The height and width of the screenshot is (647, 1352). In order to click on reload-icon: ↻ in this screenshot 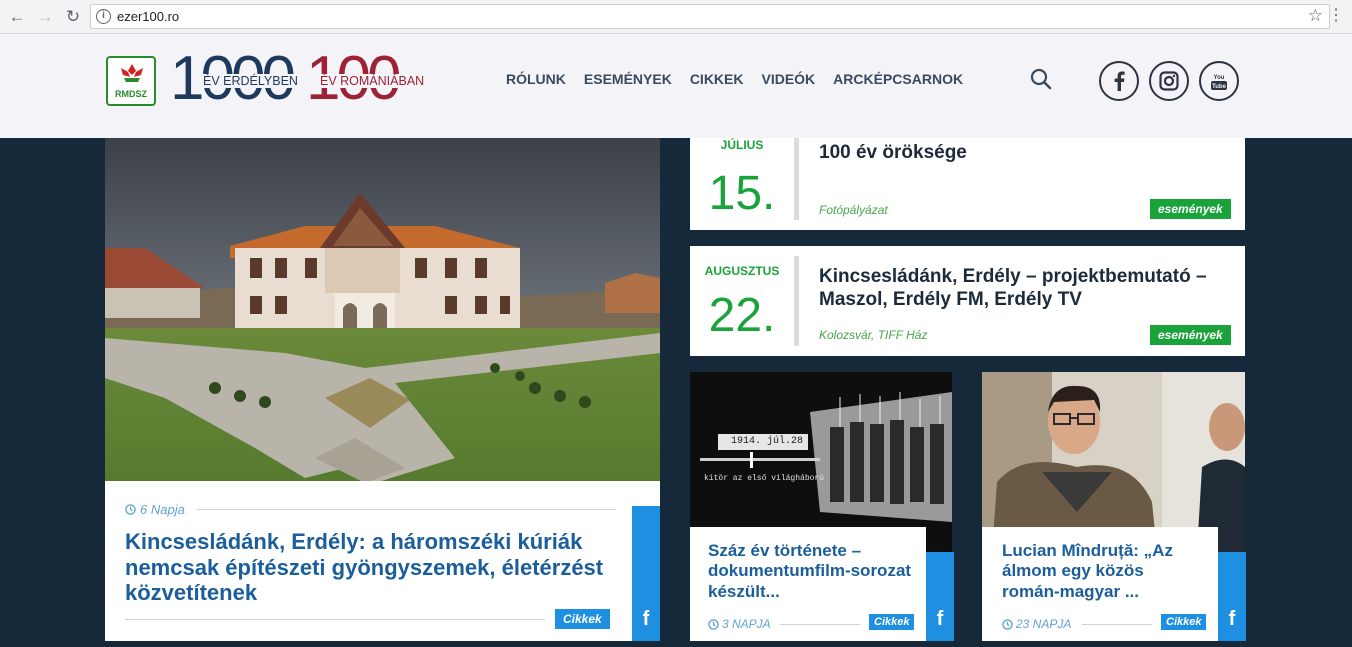, I will do `click(73, 17)`.